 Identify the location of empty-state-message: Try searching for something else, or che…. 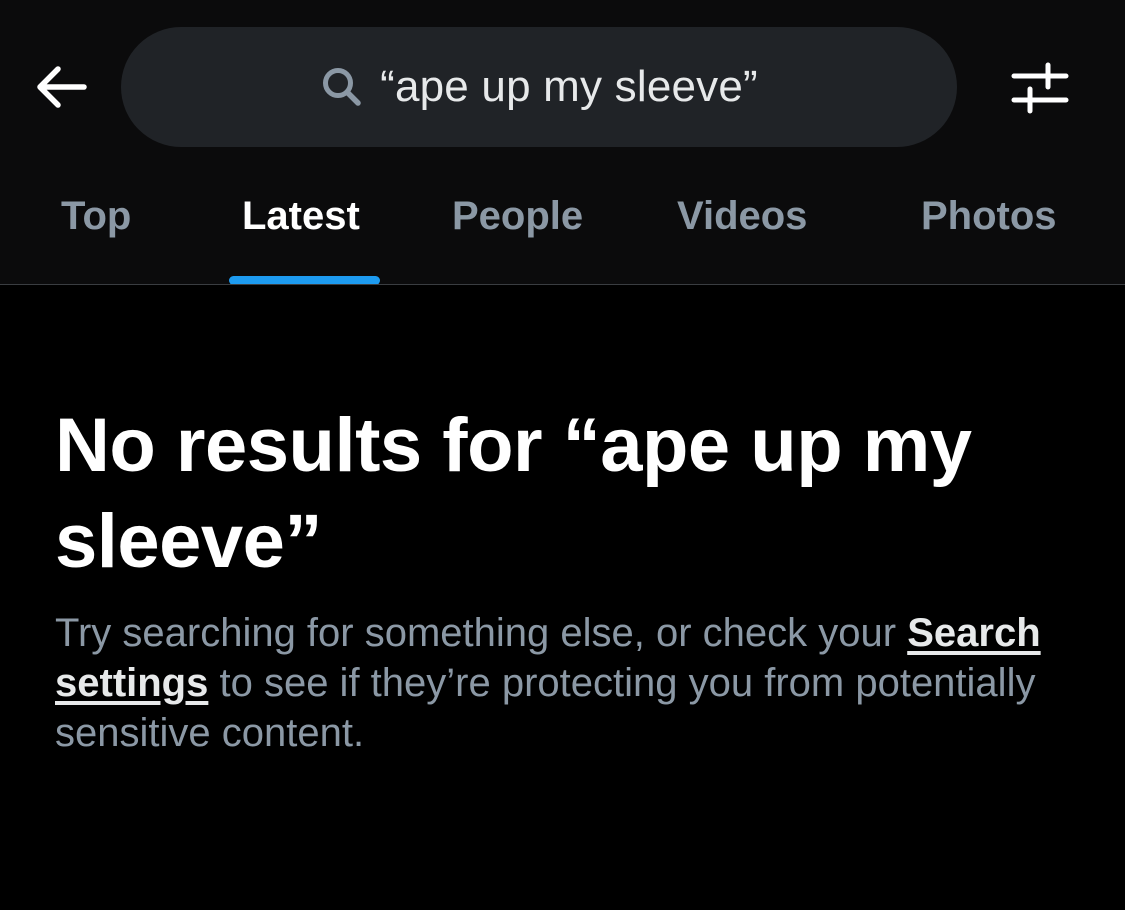
(565, 683).